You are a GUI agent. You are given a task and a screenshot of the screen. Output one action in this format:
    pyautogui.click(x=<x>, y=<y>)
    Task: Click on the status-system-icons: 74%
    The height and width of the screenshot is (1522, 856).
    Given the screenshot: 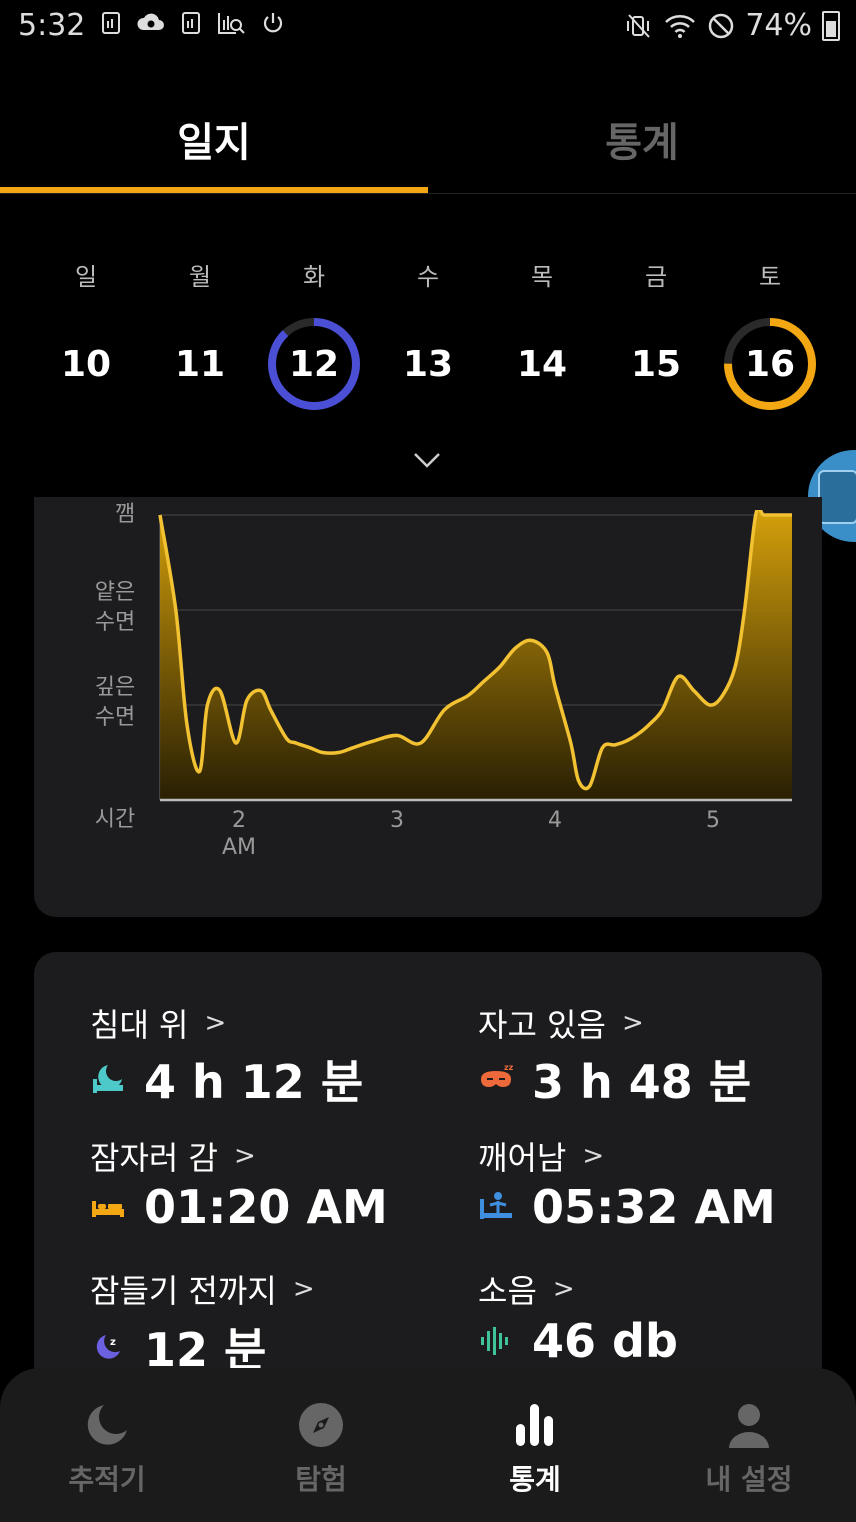 What is the action you would take?
    pyautogui.click(x=732, y=25)
    